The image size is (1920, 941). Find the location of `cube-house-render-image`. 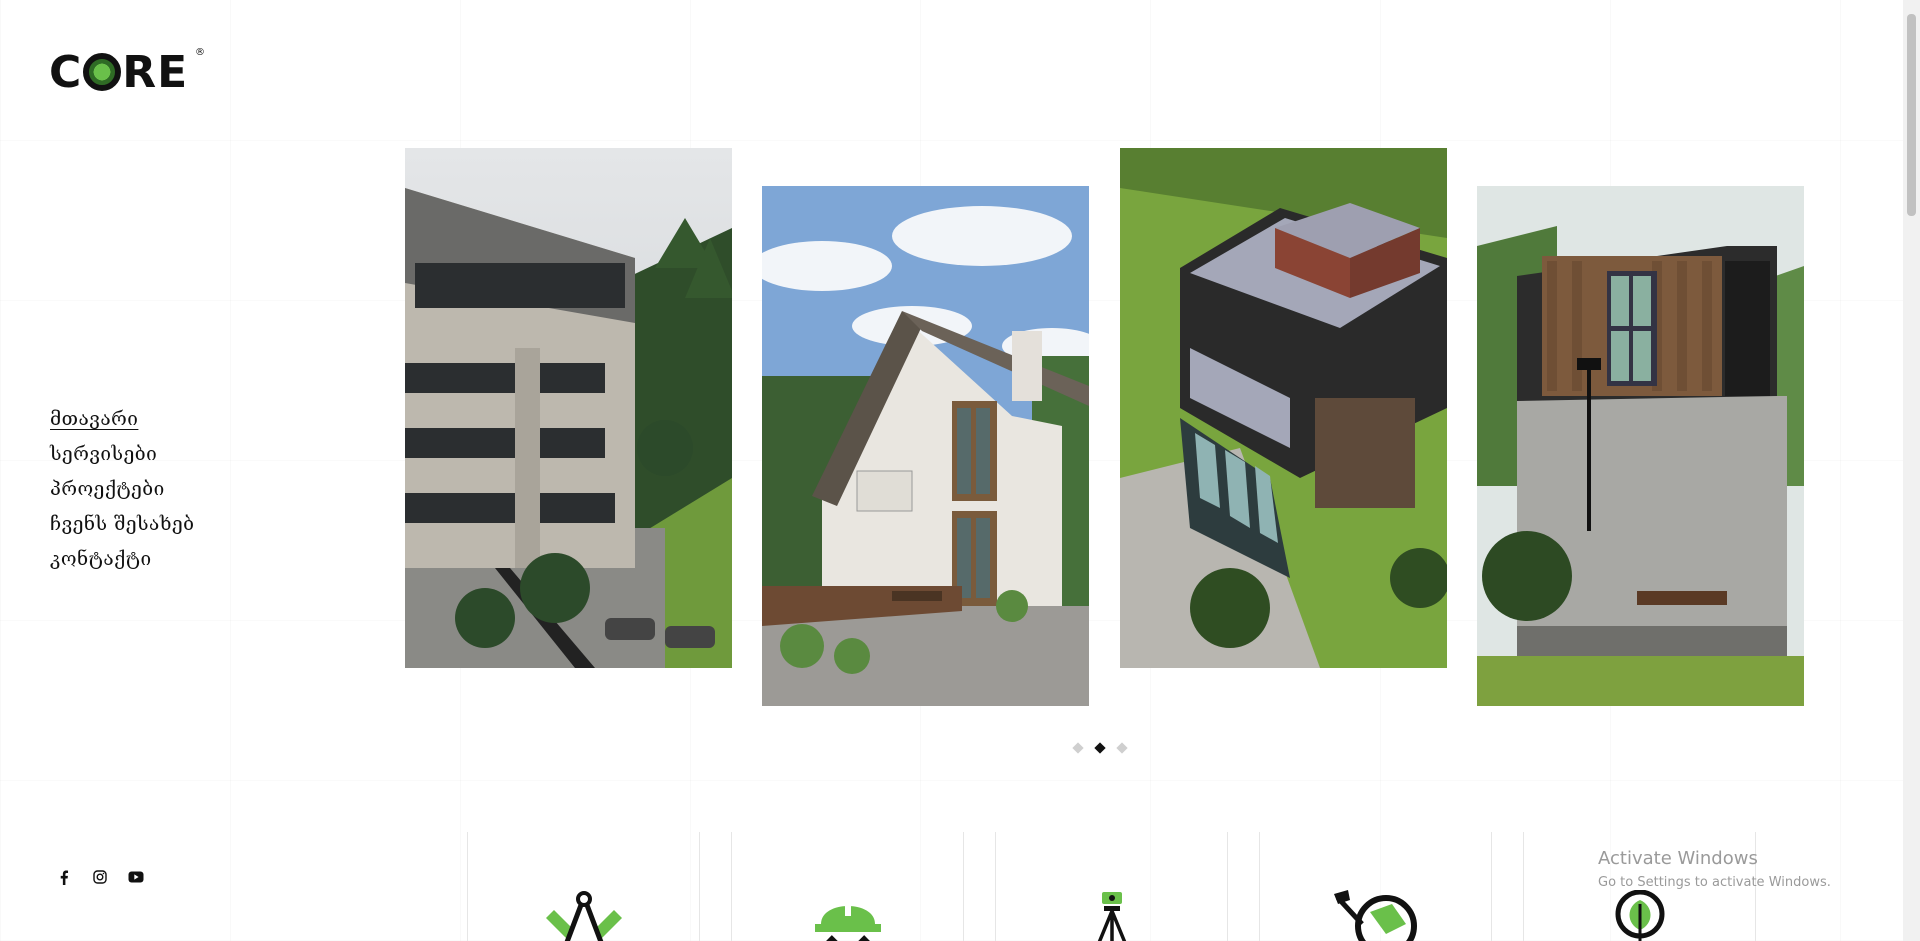

cube-house-render-image is located at coordinates (1640, 446).